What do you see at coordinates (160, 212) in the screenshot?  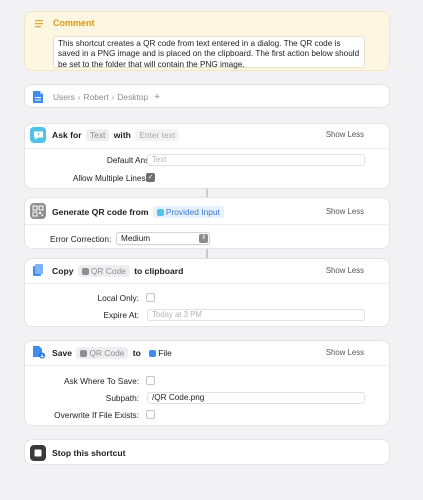 I see `variable-icon` at bounding box center [160, 212].